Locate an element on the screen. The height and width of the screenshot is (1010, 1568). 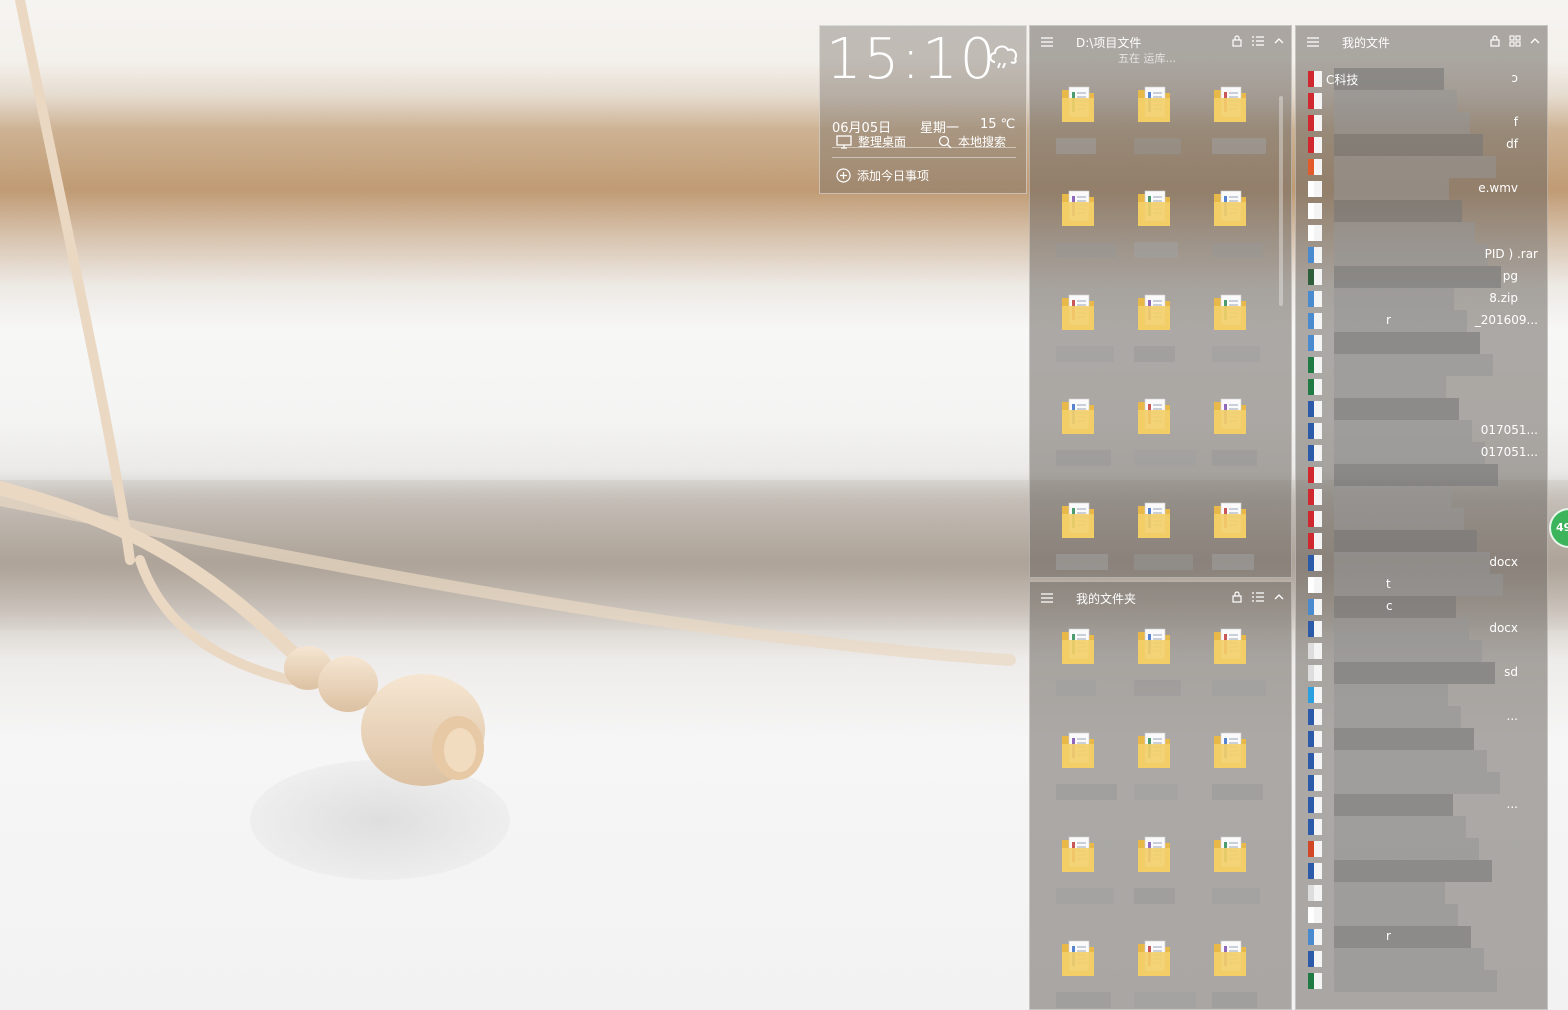
excel-file-icon is located at coordinates (1315, 365).